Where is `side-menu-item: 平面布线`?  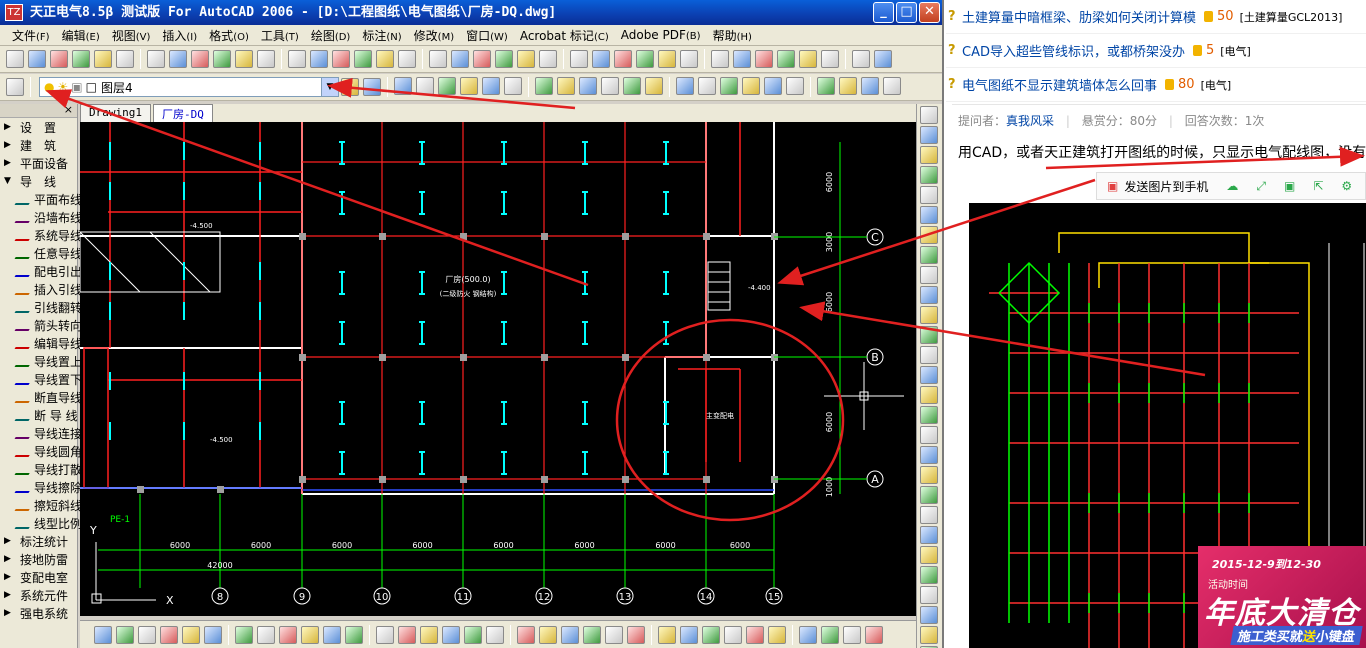
side-menu-item: 平面布线 is located at coordinates (41, 199).